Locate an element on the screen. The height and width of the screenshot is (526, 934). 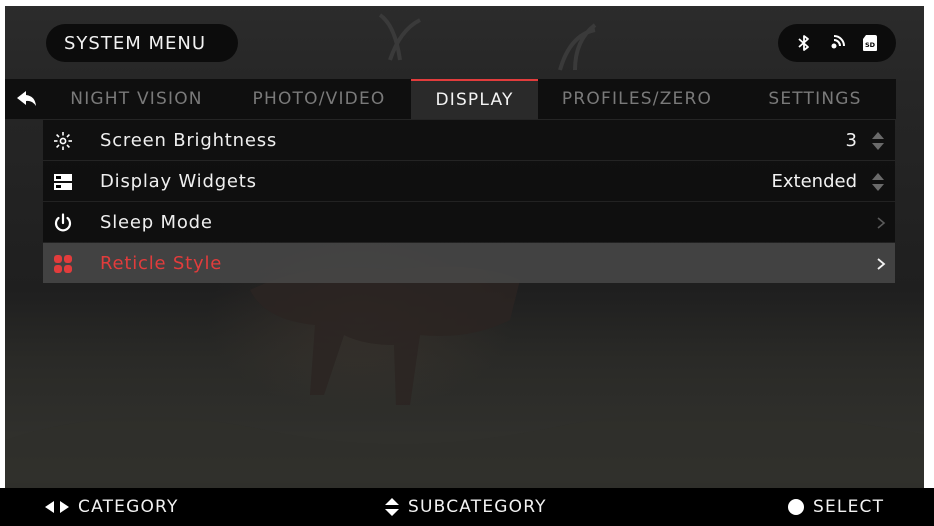
widgets-icon is located at coordinates (63, 182).